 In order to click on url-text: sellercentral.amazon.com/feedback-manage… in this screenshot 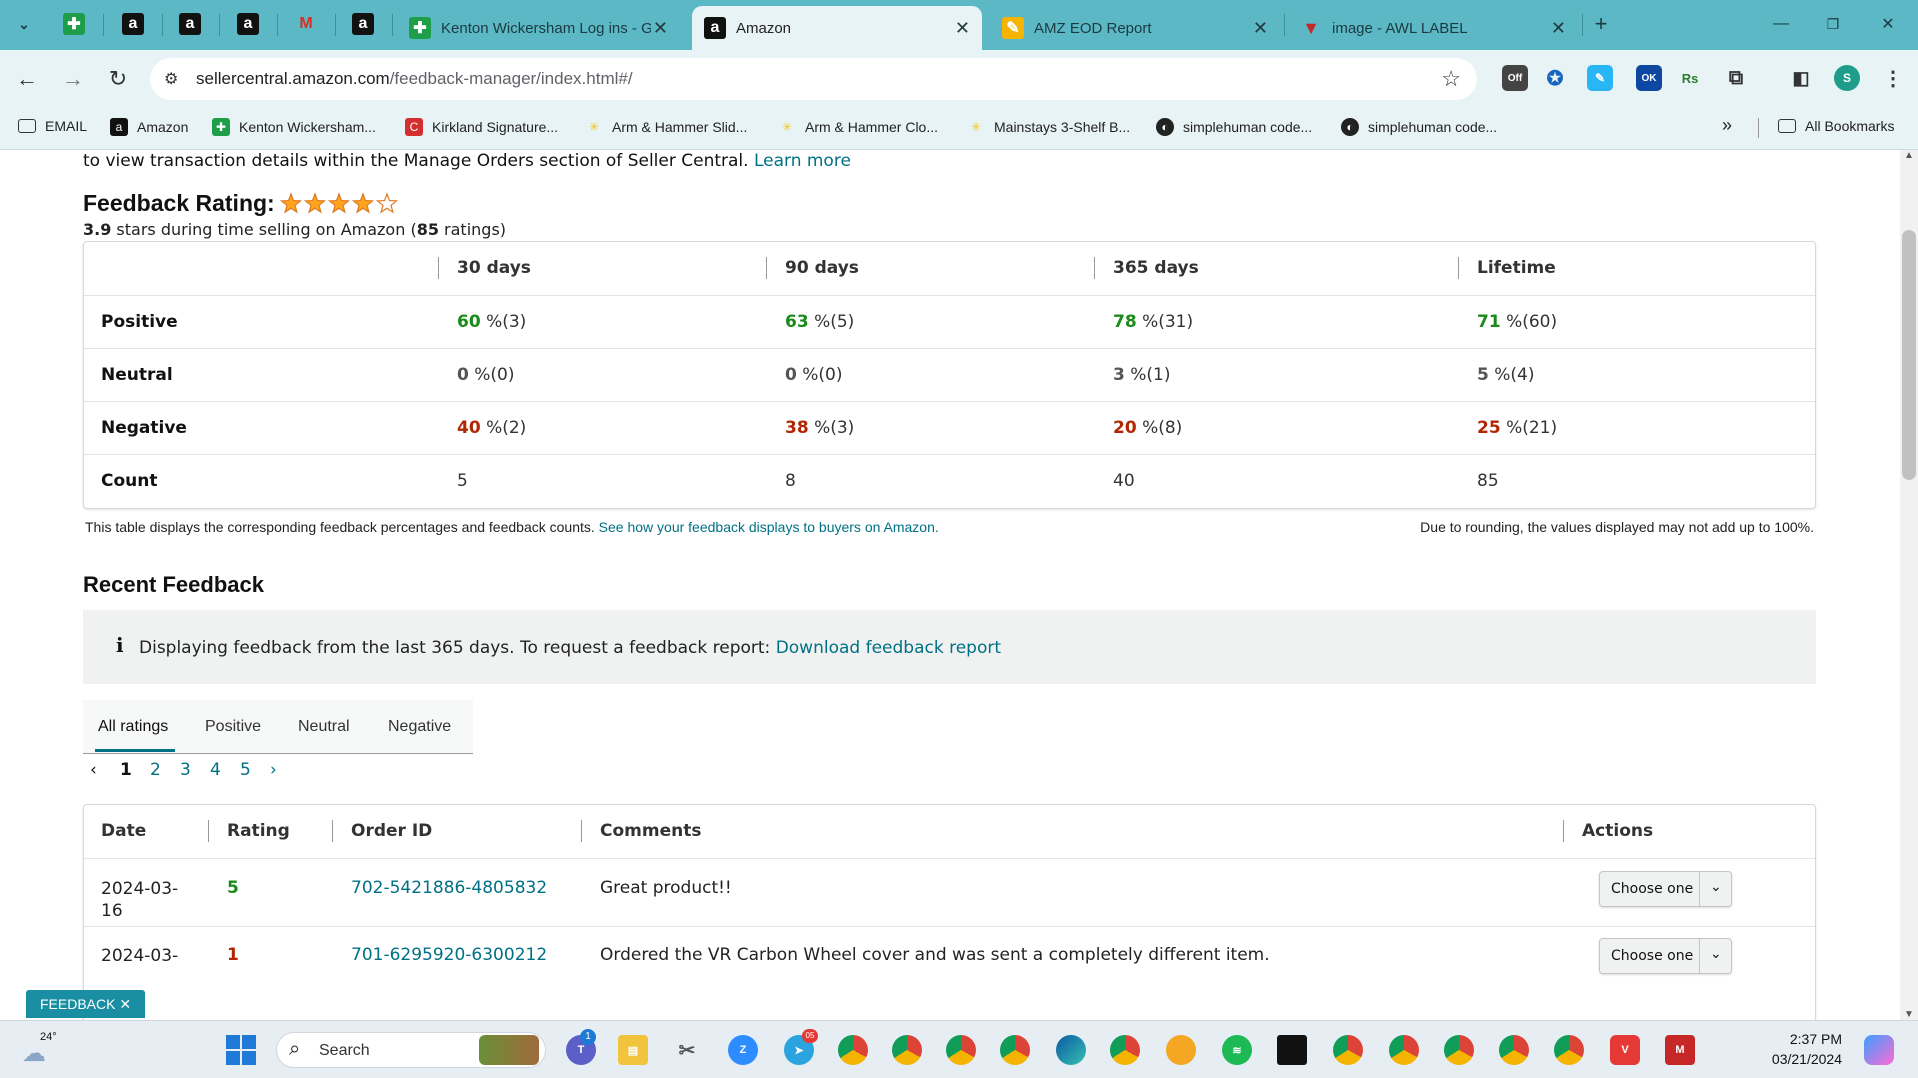, I will do `click(414, 79)`.